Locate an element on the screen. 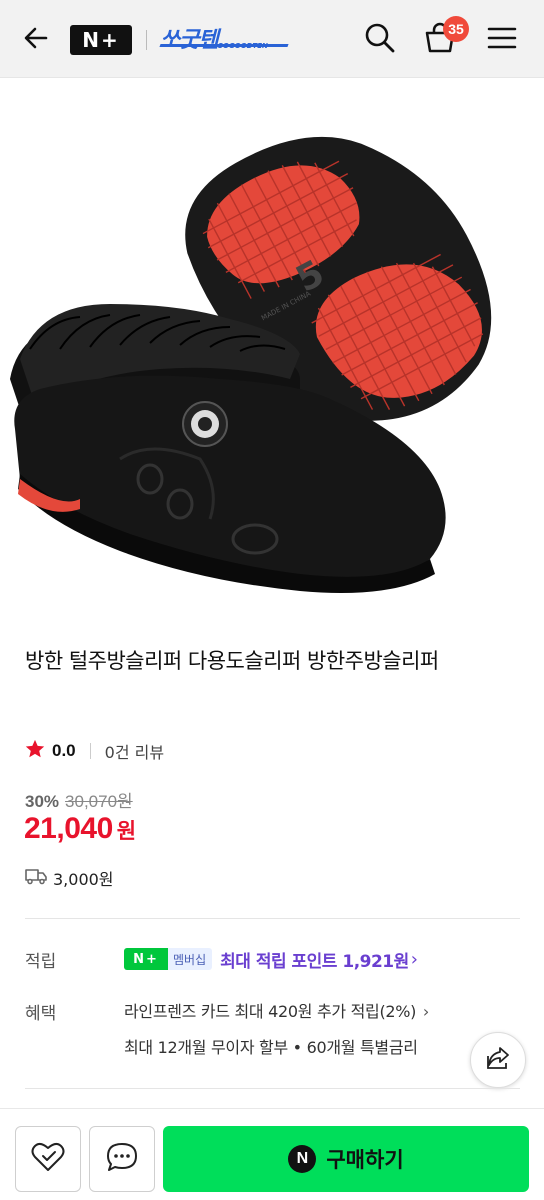 The width and height of the screenshot is (544, 1200). search-icon is located at coordinates (380, 38).